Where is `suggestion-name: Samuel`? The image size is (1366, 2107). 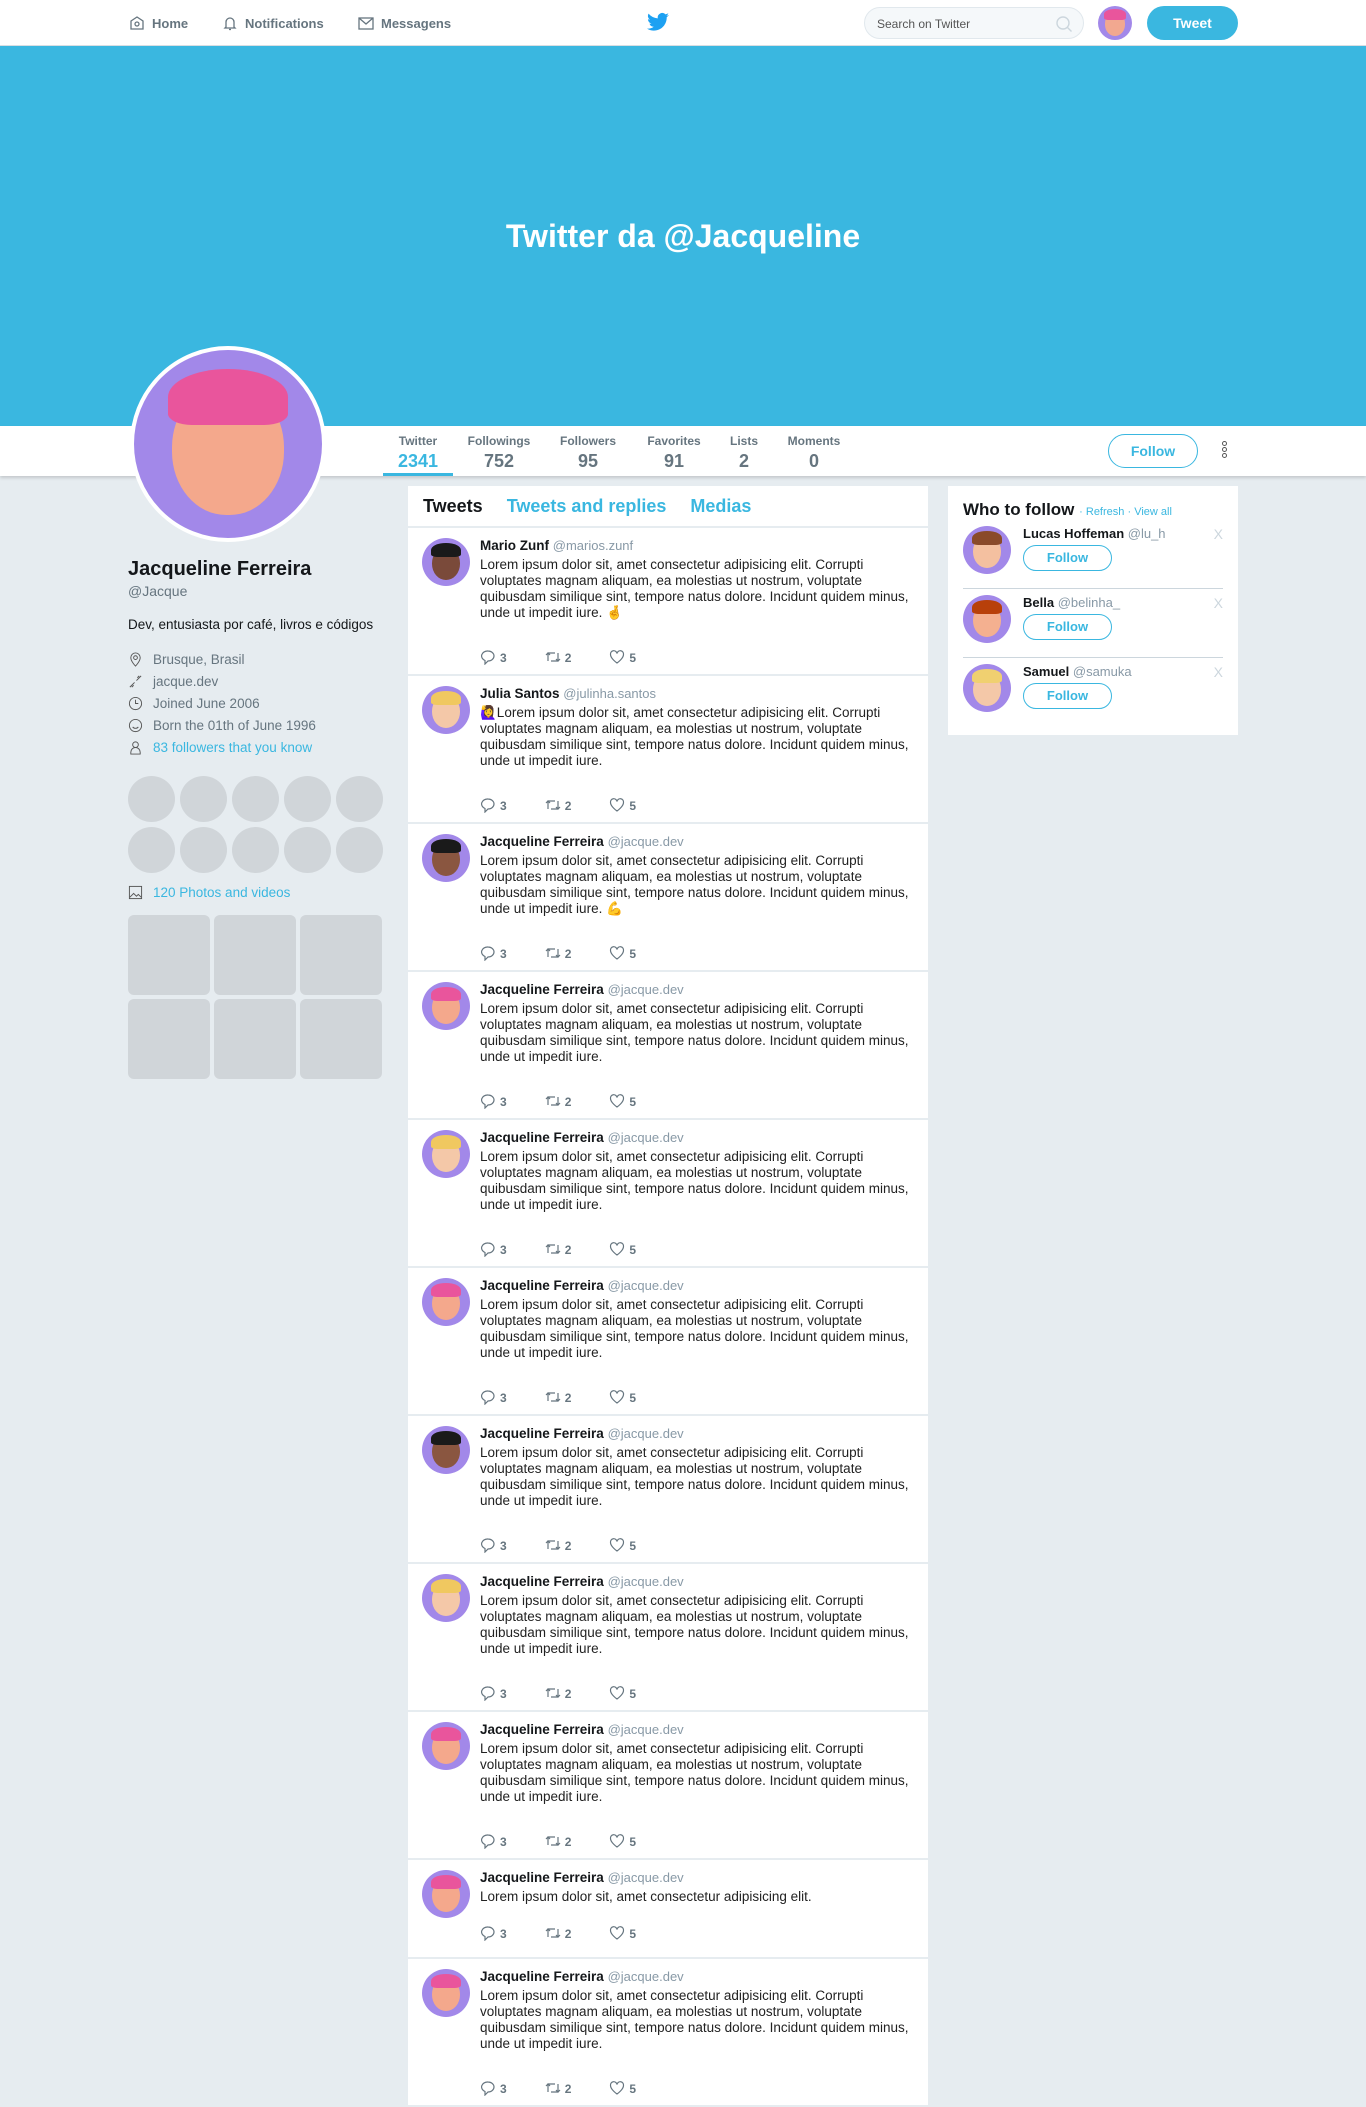
suggestion-name: Samuel is located at coordinates (1046, 671).